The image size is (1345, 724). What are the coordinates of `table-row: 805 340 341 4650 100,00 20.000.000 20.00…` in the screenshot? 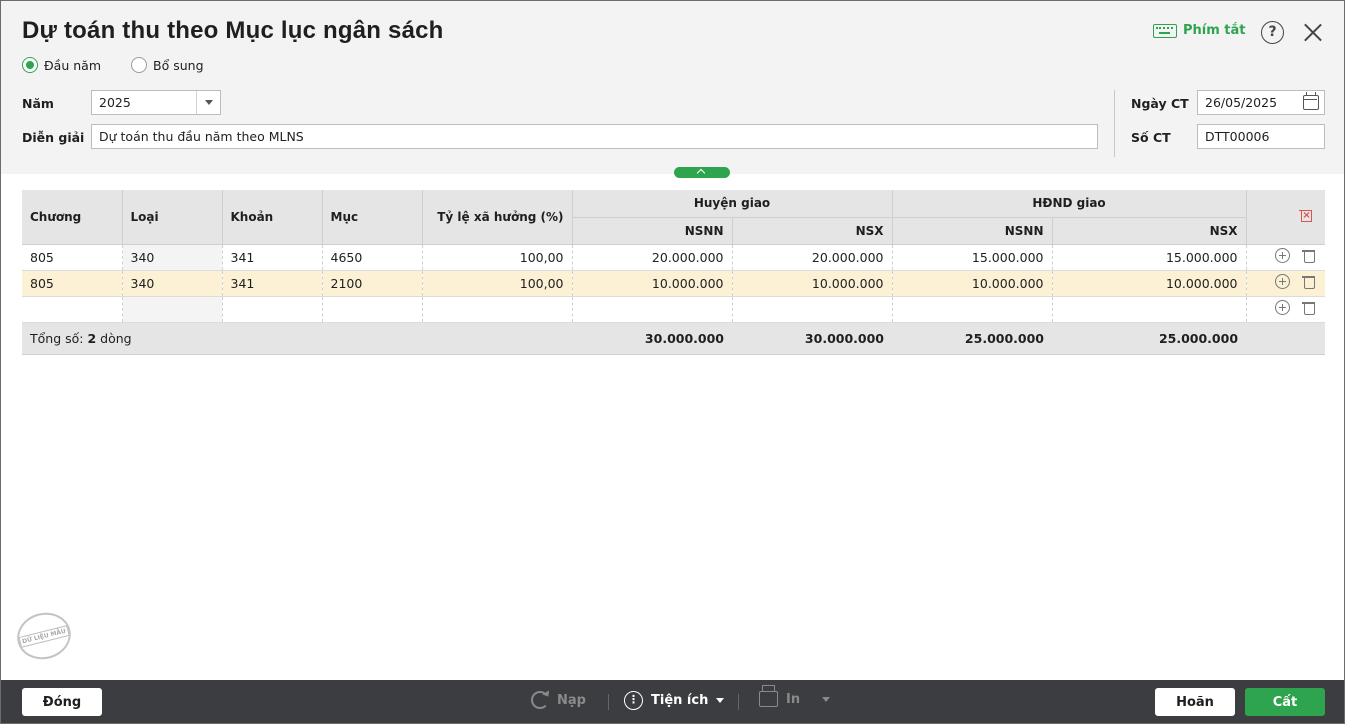 It's located at (674, 257).